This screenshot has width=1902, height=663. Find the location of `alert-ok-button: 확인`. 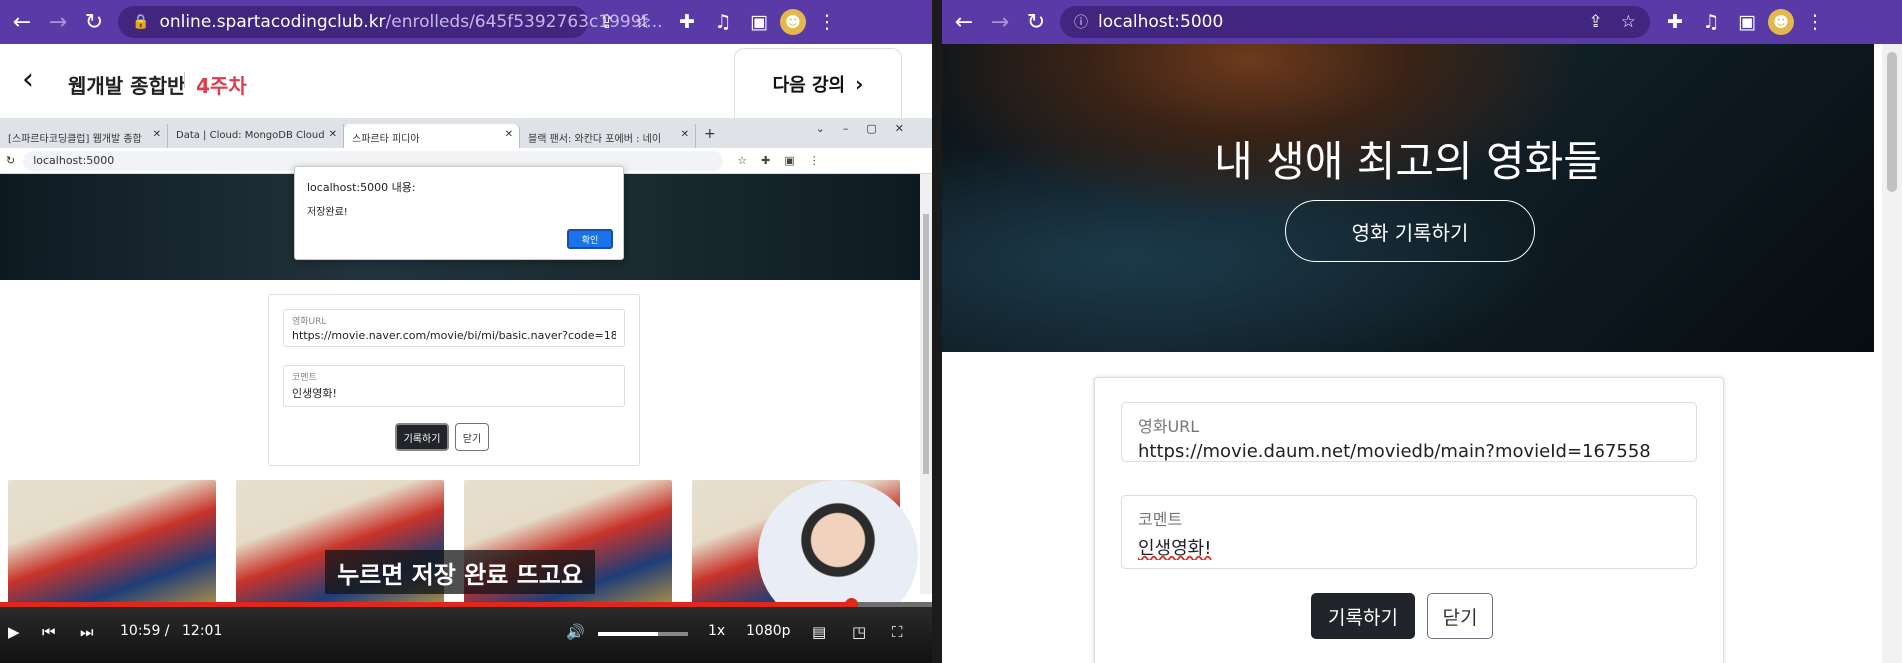

alert-ok-button: 확인 is located at coordinates (590, 239).